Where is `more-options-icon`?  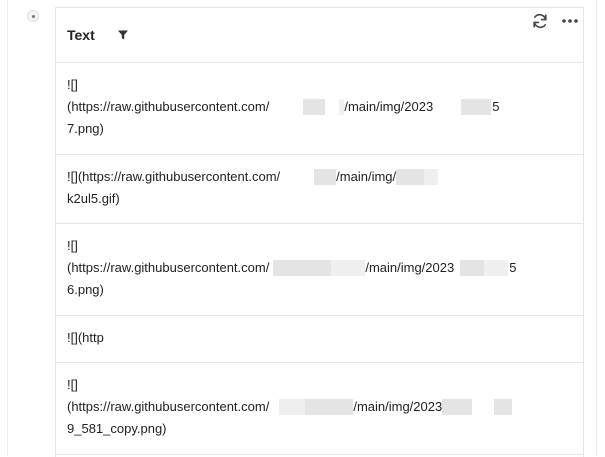
more-options-icon is located at coordinates (570, 21).